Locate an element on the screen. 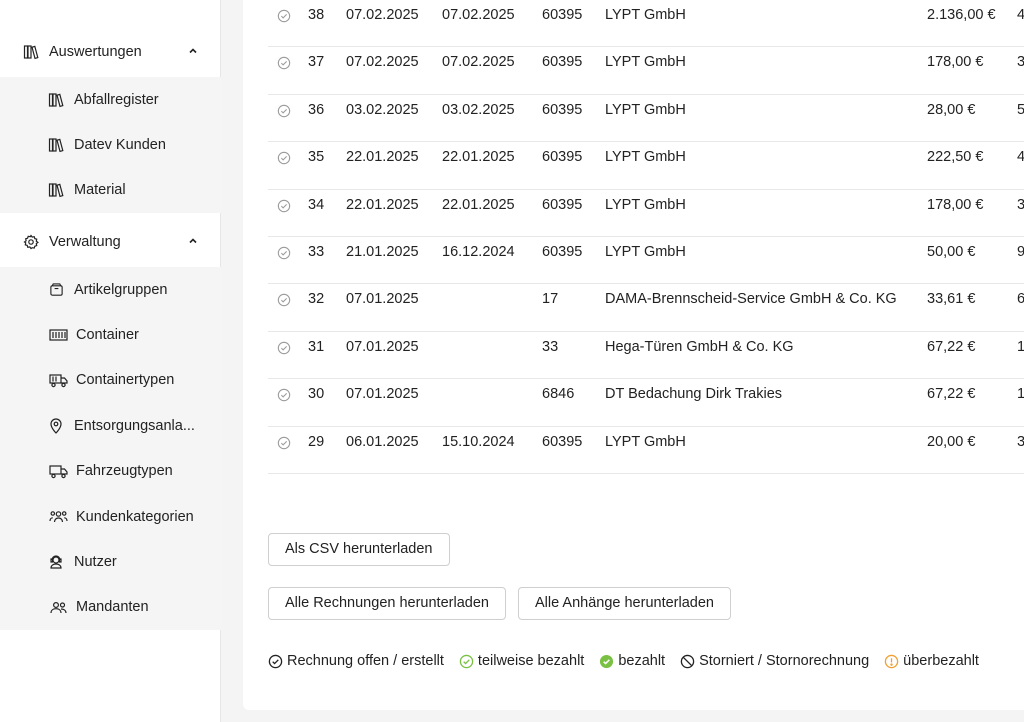  cell-amount: 20,00 € is located at coordinates (951, 441).